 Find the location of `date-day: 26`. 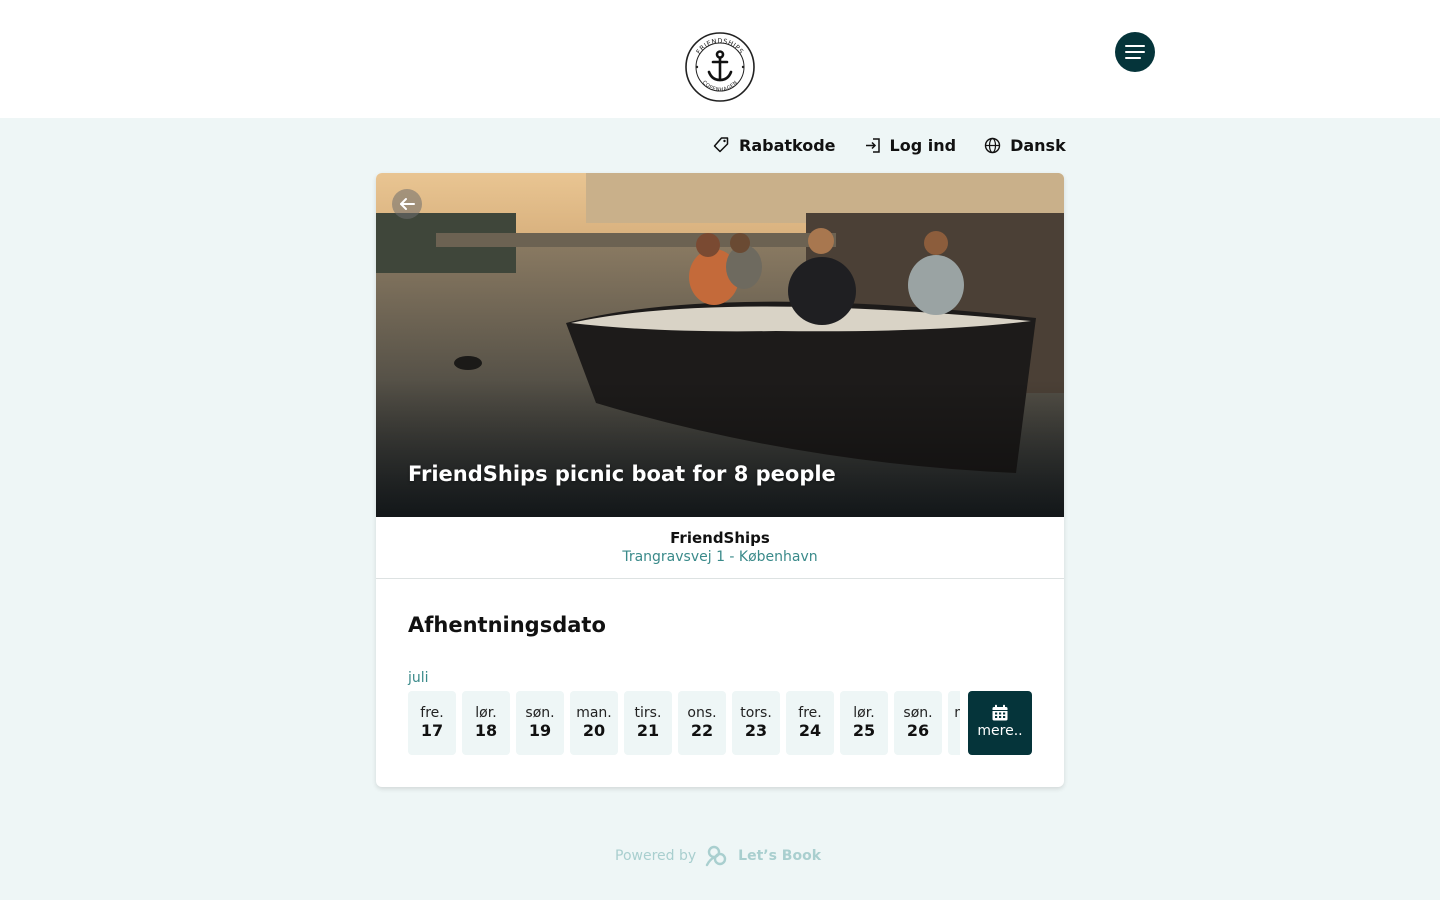

date-day: 26 is located at coordinates (918, 730).